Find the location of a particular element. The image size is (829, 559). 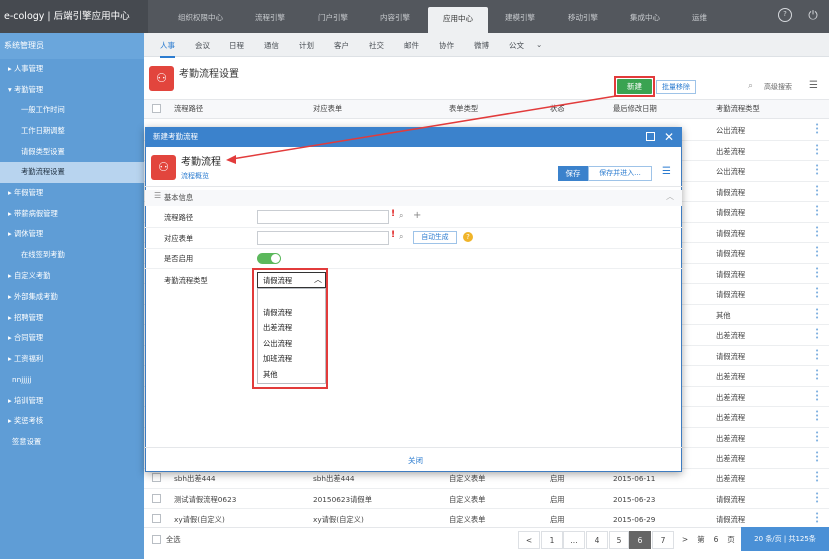

sidebar-item: 请假类型设置 is located at coordinates (72, 152).